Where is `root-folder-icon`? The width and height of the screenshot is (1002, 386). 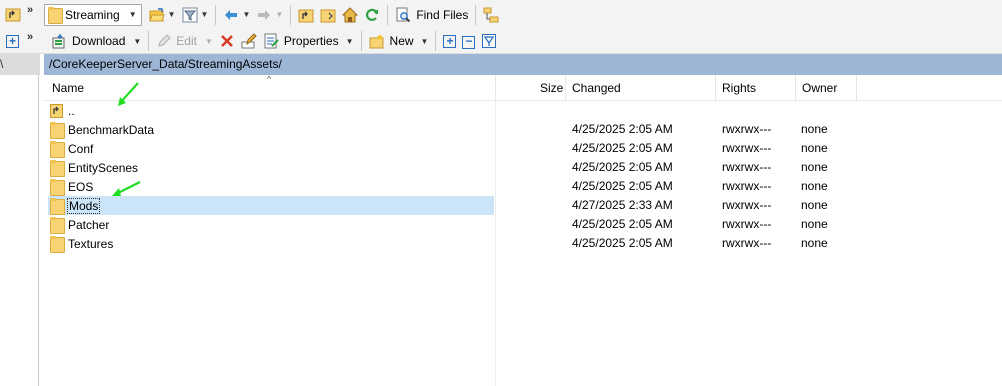
root-folder-icon is located at coordinates (328, 15).